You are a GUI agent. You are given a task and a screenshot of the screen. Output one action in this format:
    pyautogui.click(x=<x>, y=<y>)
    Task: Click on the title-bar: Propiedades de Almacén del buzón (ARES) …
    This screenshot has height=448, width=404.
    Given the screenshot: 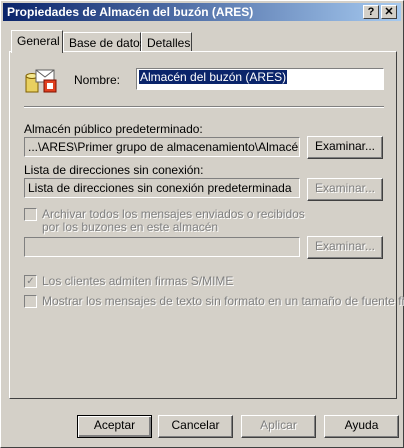 What is the action you would take?
    pyautogui.click(x=202, y=12)
    